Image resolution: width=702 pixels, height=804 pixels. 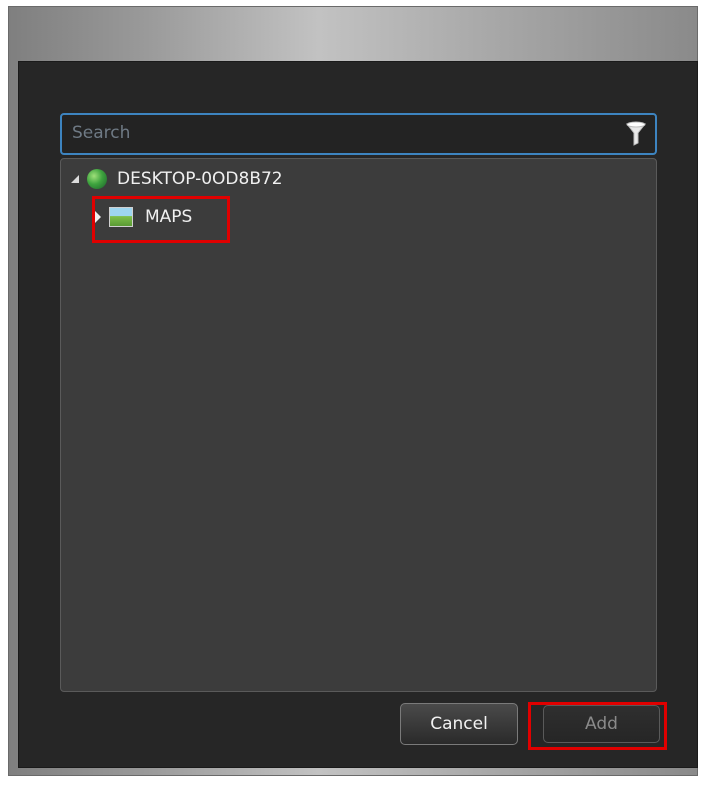 I want to click on cancel-button: Cancel, so click(x=459, y=724).